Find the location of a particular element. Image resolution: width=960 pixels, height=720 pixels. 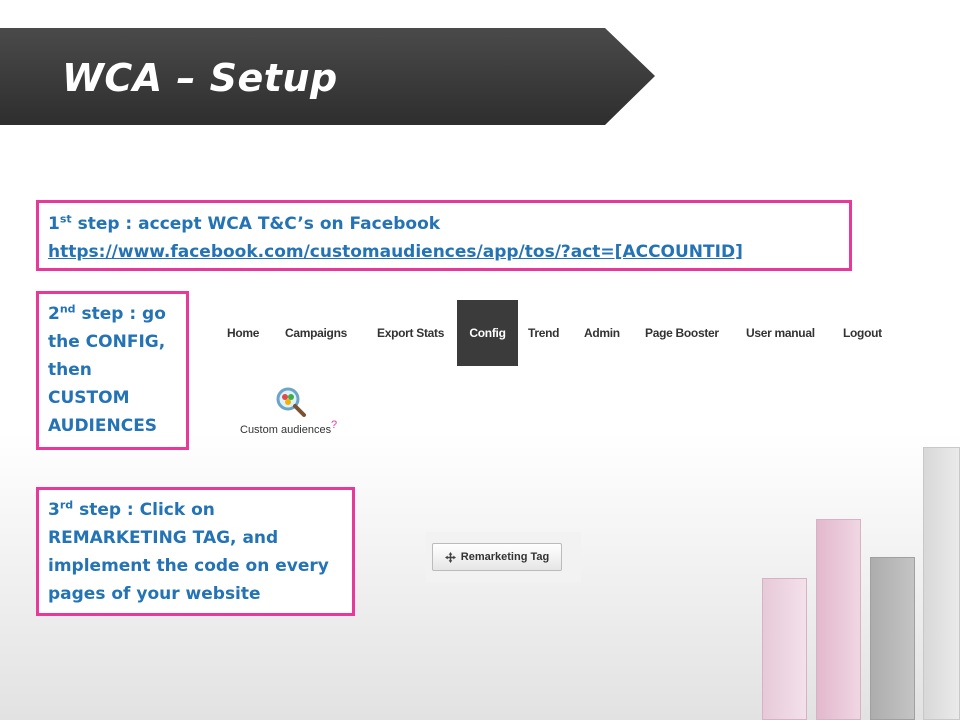

nav-home: Home is located at coordinates (243, 333).